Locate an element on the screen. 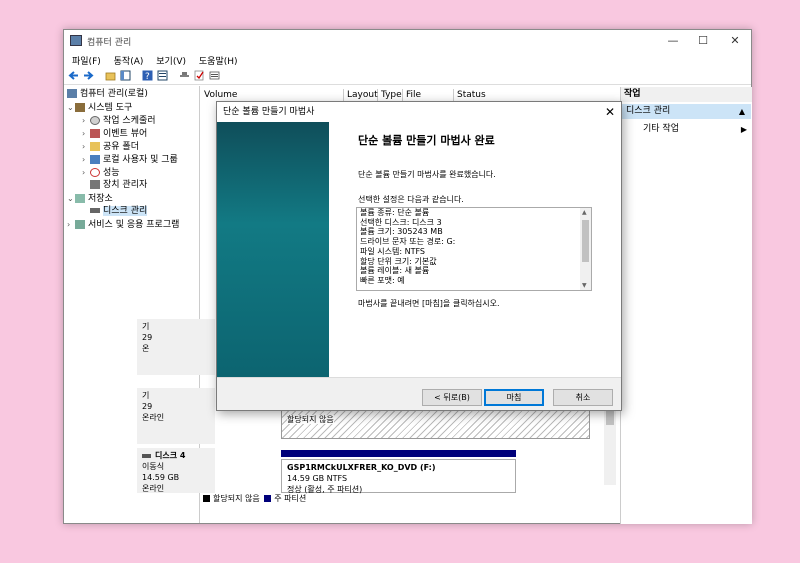 This screenshot has height=563, width=800. scroll-up-icon: ▲ is located at coordinates (584, 212).